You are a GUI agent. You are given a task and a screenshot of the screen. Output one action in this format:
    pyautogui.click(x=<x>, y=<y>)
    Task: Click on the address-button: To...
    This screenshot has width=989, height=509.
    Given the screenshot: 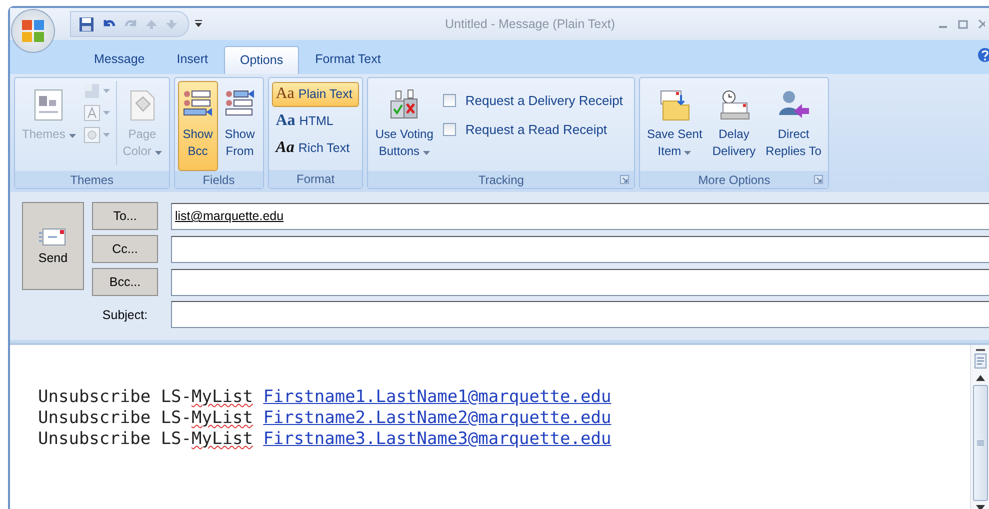 What is the action you would take?
    pyautogui.click(x=125, y=216)
    